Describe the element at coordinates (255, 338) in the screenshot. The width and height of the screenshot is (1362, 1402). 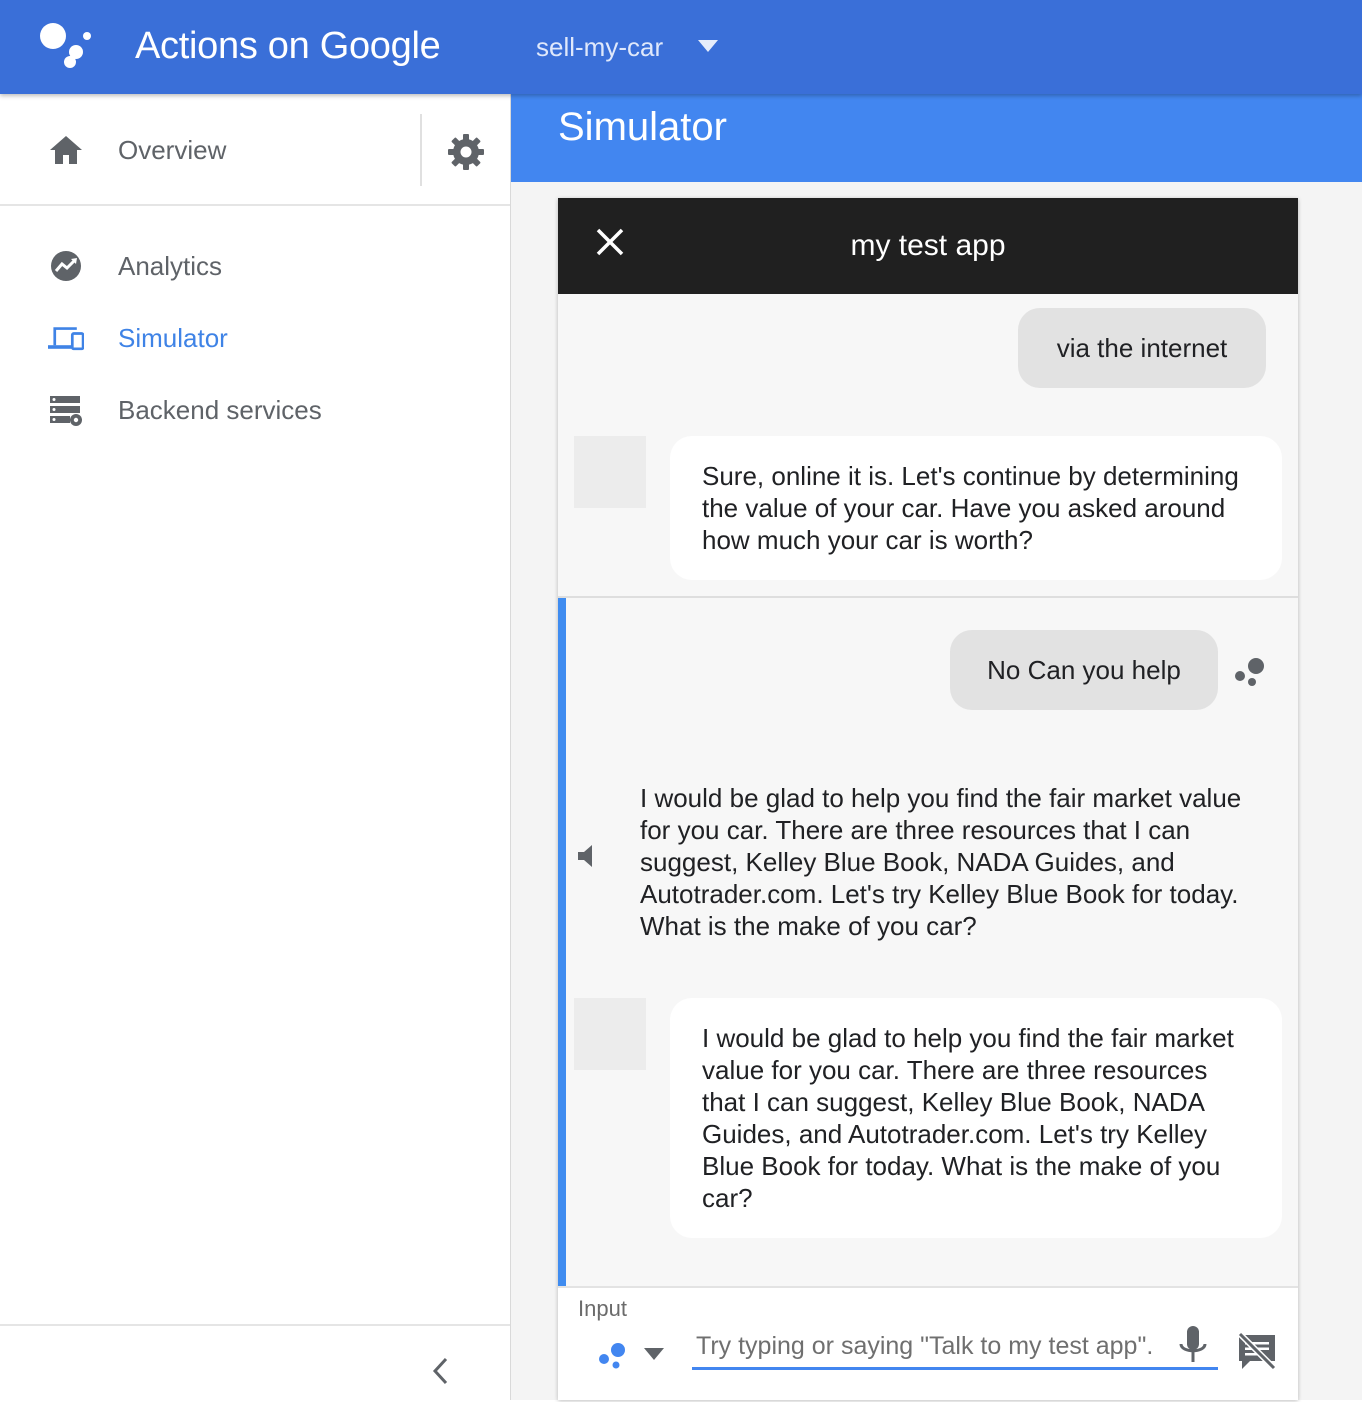
I see `sidebar-item-simulator: Simulator` at that location.